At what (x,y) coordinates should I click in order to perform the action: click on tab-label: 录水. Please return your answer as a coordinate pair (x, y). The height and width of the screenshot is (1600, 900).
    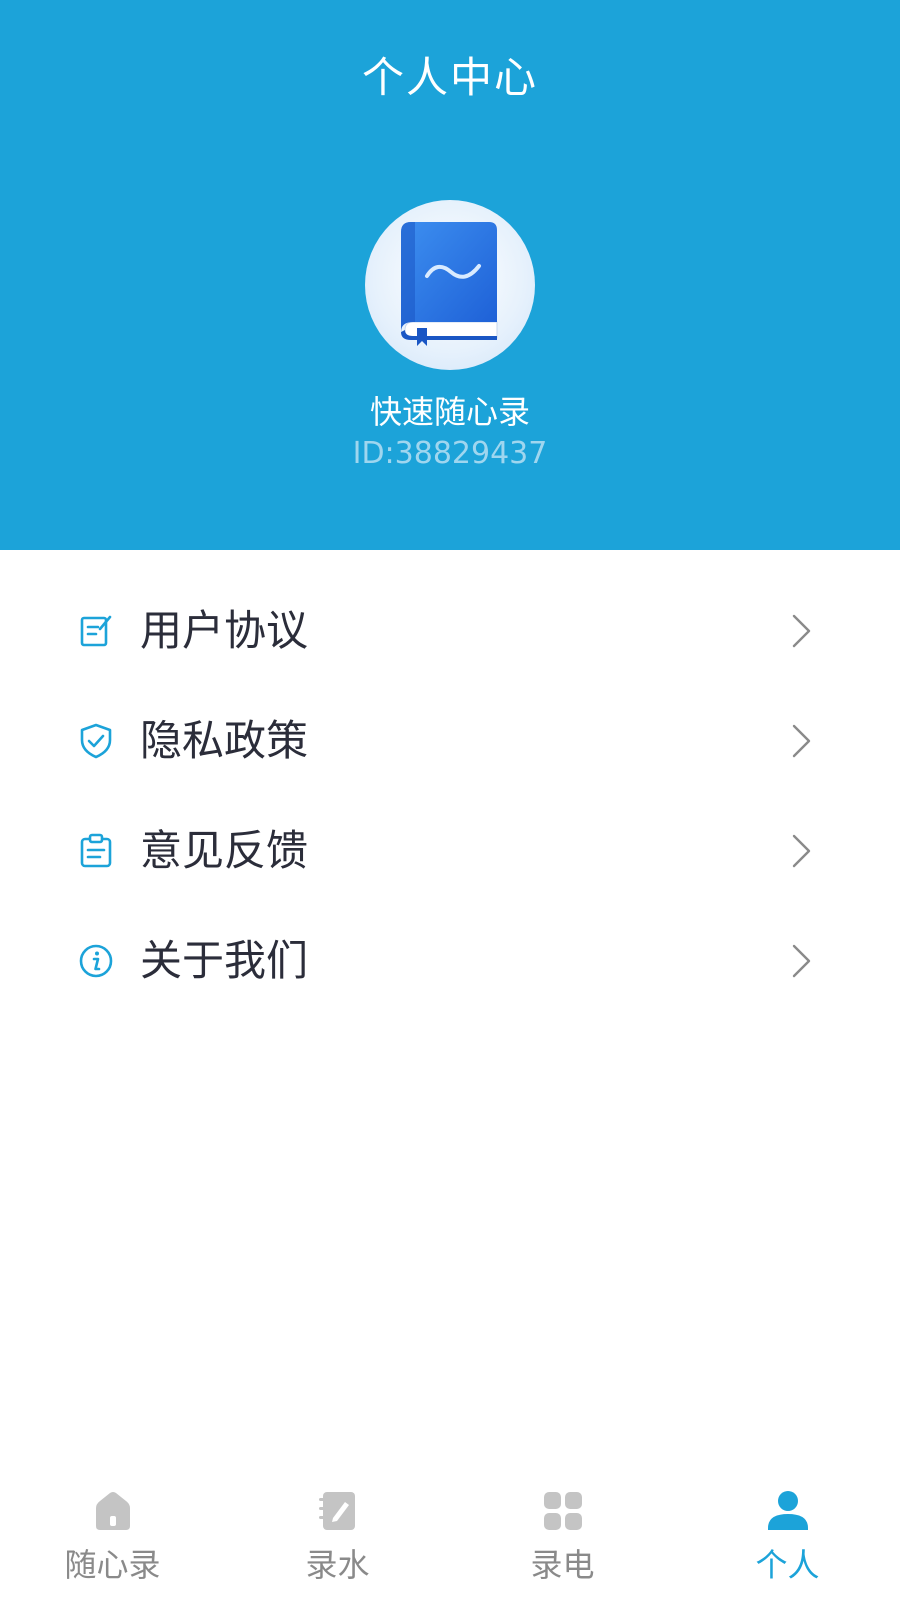
    Looking at the image, I should click on (337, 1565).